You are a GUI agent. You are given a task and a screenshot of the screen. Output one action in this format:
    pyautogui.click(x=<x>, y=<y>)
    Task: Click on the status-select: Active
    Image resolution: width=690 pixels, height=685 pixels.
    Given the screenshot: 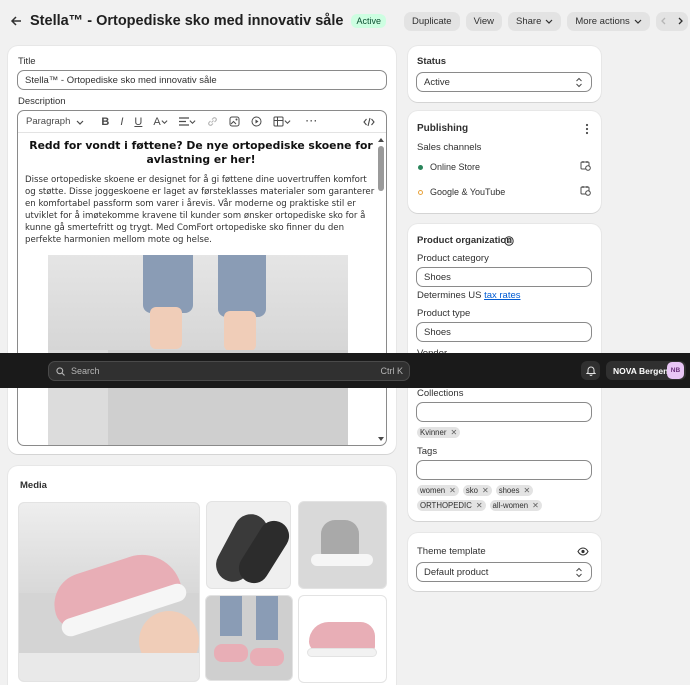 What is the action you would take?
    pyautogui.click(x=504, y=82)
    